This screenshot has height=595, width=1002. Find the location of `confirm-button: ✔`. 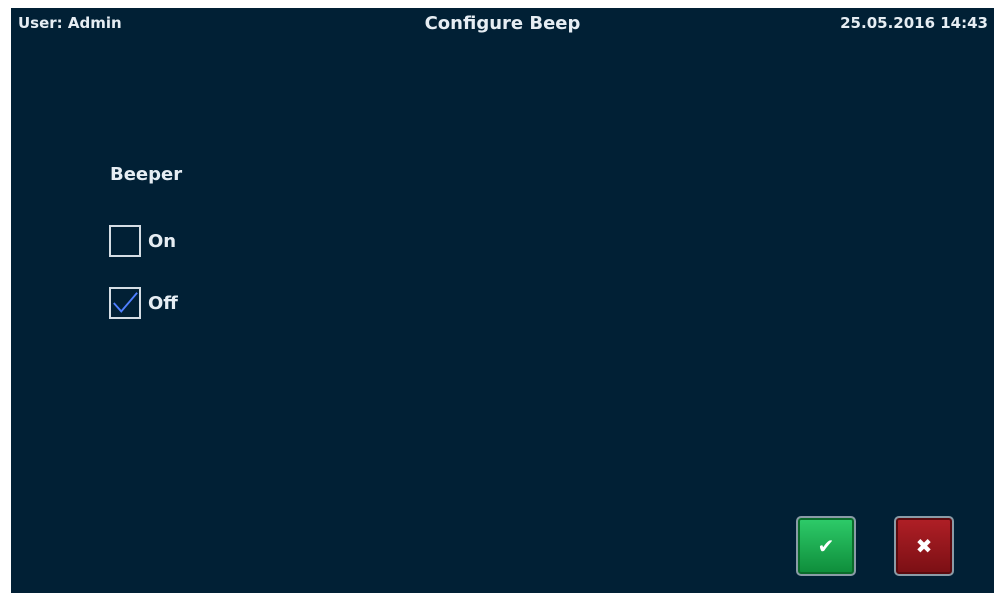

confirm-button: ✔ is located at coordinates (826, 546).